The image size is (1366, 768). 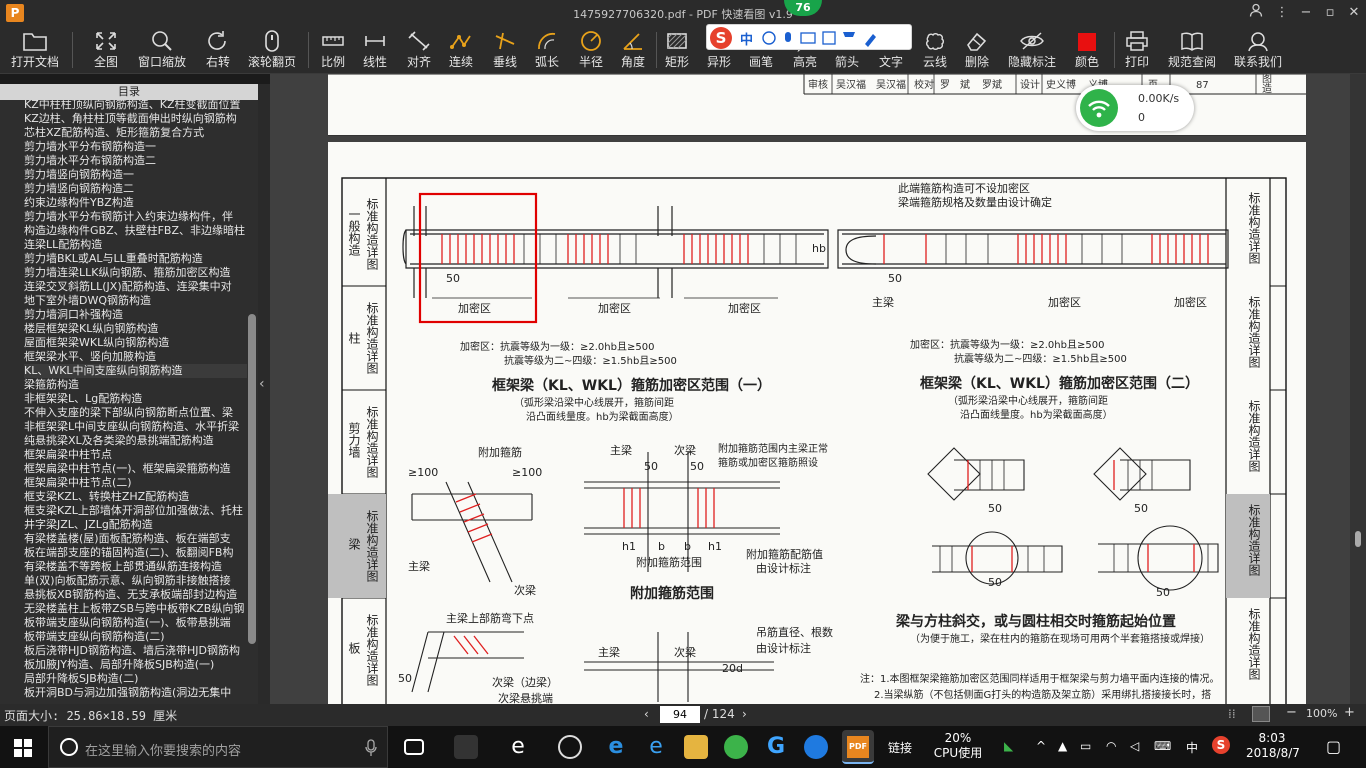 What do you see at coordinates (135, 469) in the screenshot?
I see `toc-item: 框架扁梁中柱节点(一)、框架扁梁箍筋构造` at bounding box center [135, 469].